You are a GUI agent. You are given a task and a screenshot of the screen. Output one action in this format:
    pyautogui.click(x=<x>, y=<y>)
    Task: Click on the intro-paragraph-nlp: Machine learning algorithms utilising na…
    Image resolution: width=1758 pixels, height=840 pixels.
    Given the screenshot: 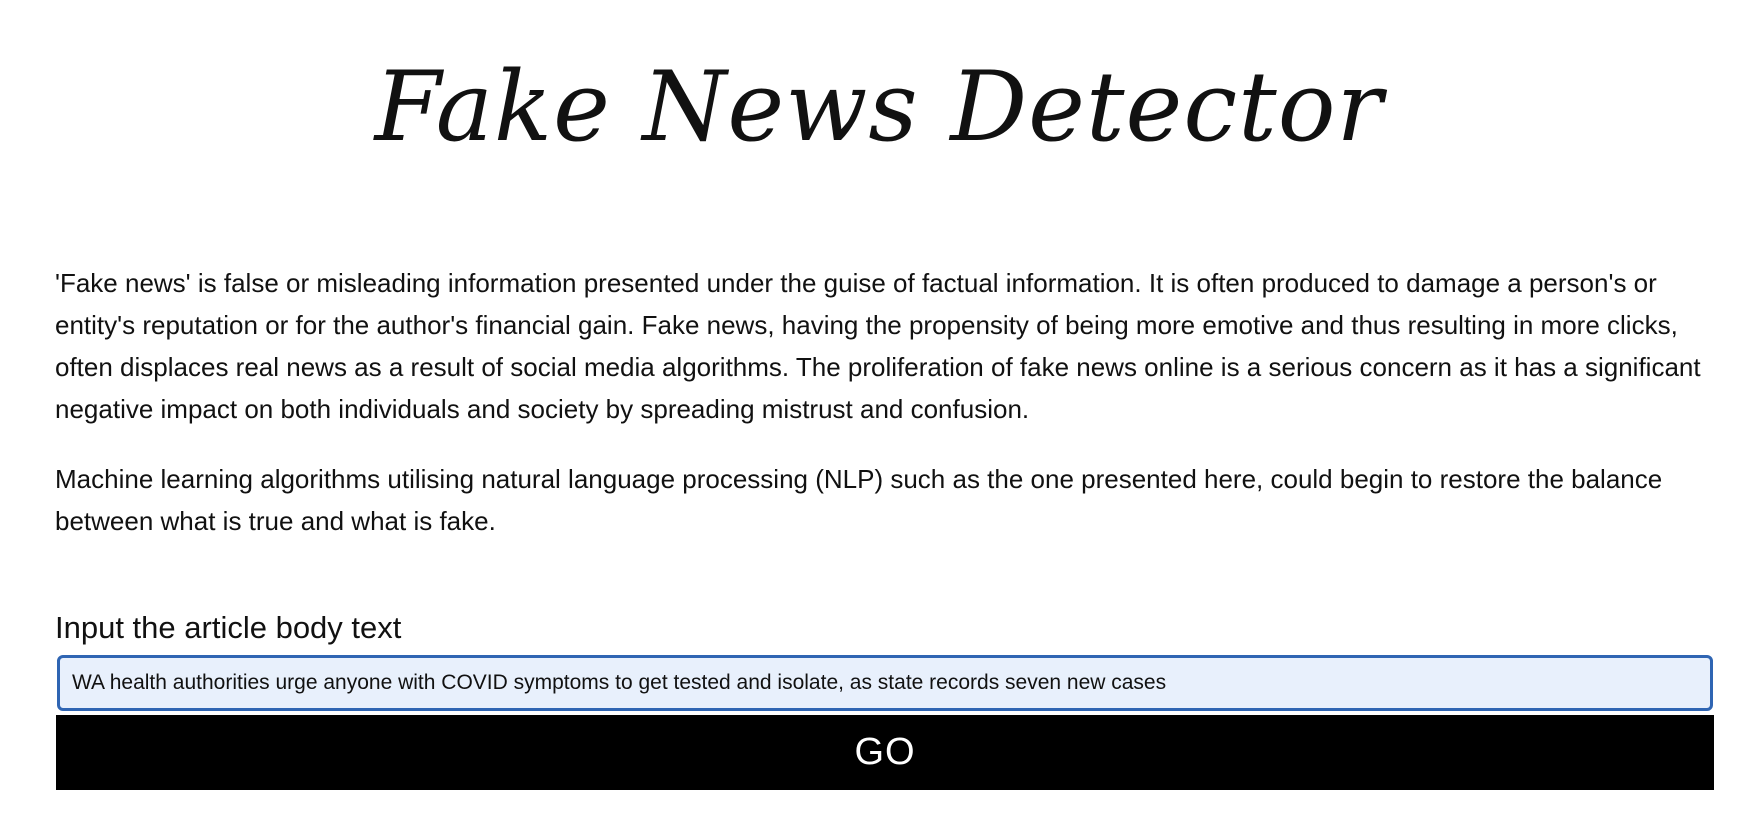 What is the action you would take?
    pyautogui.click(x=859, y=500)
    